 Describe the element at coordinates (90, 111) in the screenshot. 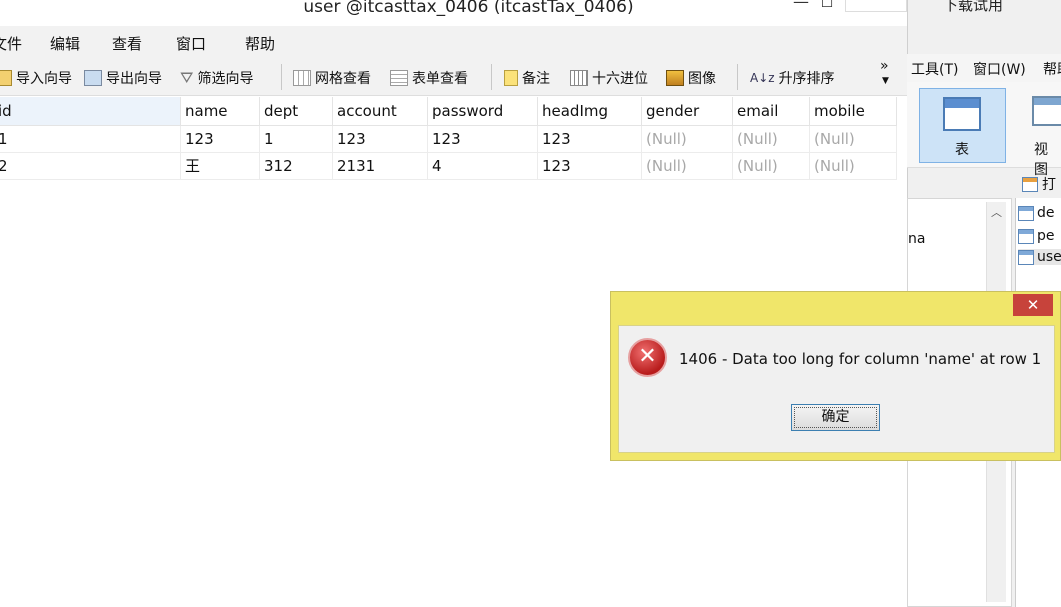

I see `column-header-id: id` at that location.